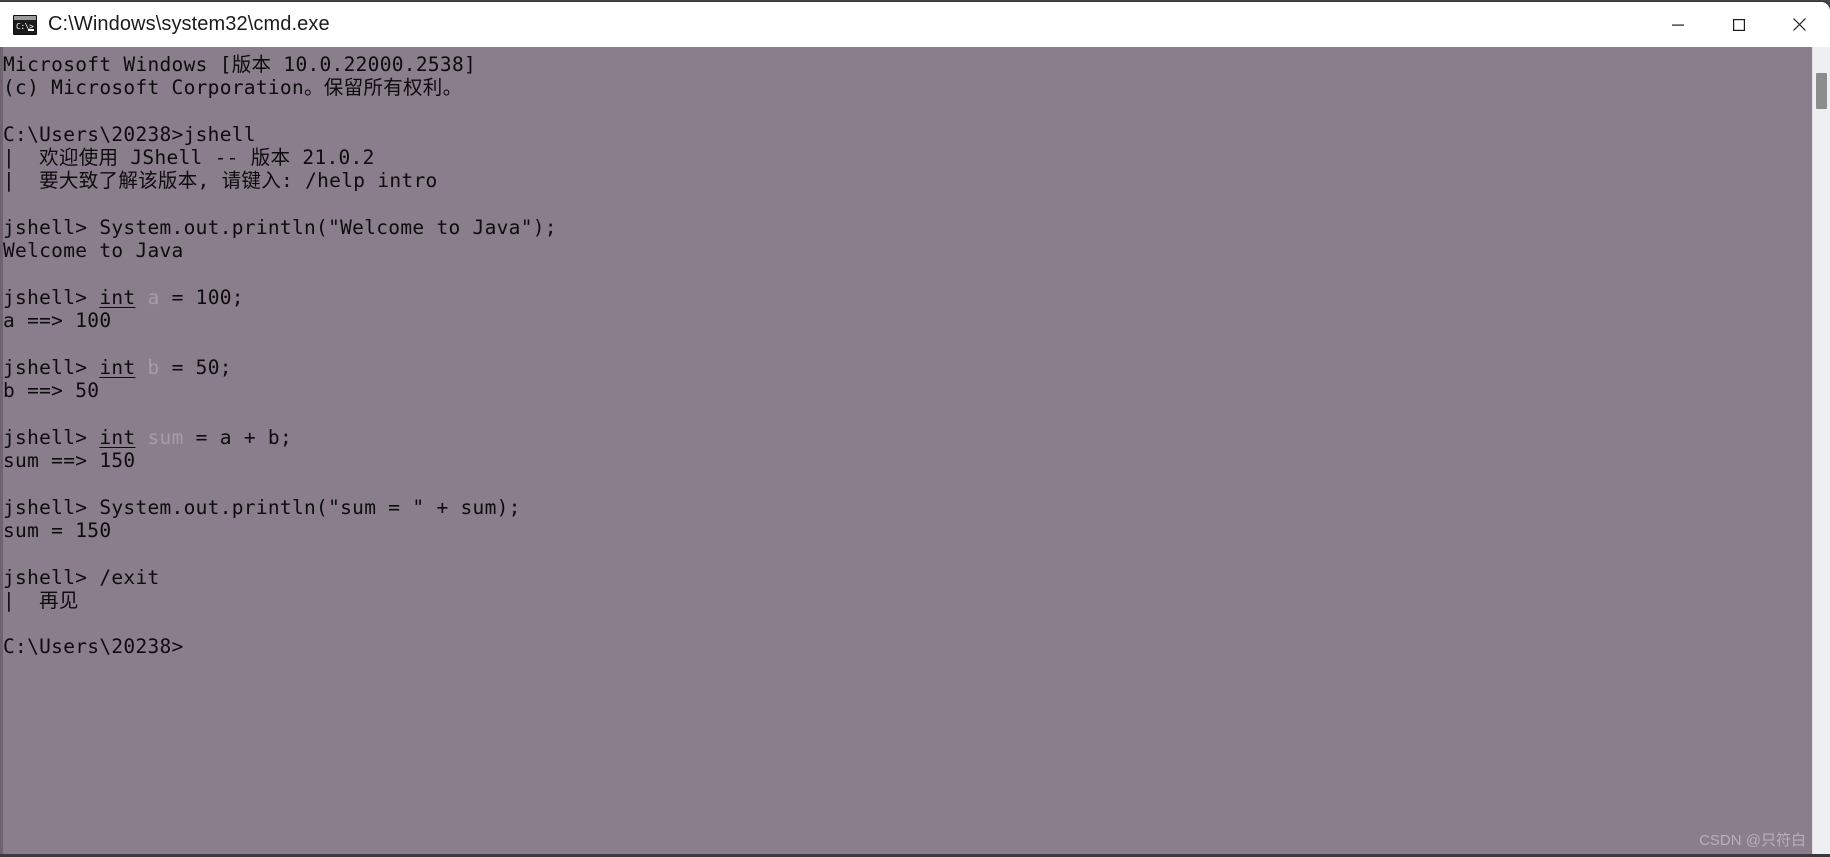 The width and height of the screenshot is (1830, 857). What do you see at coordinates (907, 157) in the screenshot?
I see `terminal-line: | 欢迎使用 JShell -- 版本 21.0.2` at bounding box center [907, 157].